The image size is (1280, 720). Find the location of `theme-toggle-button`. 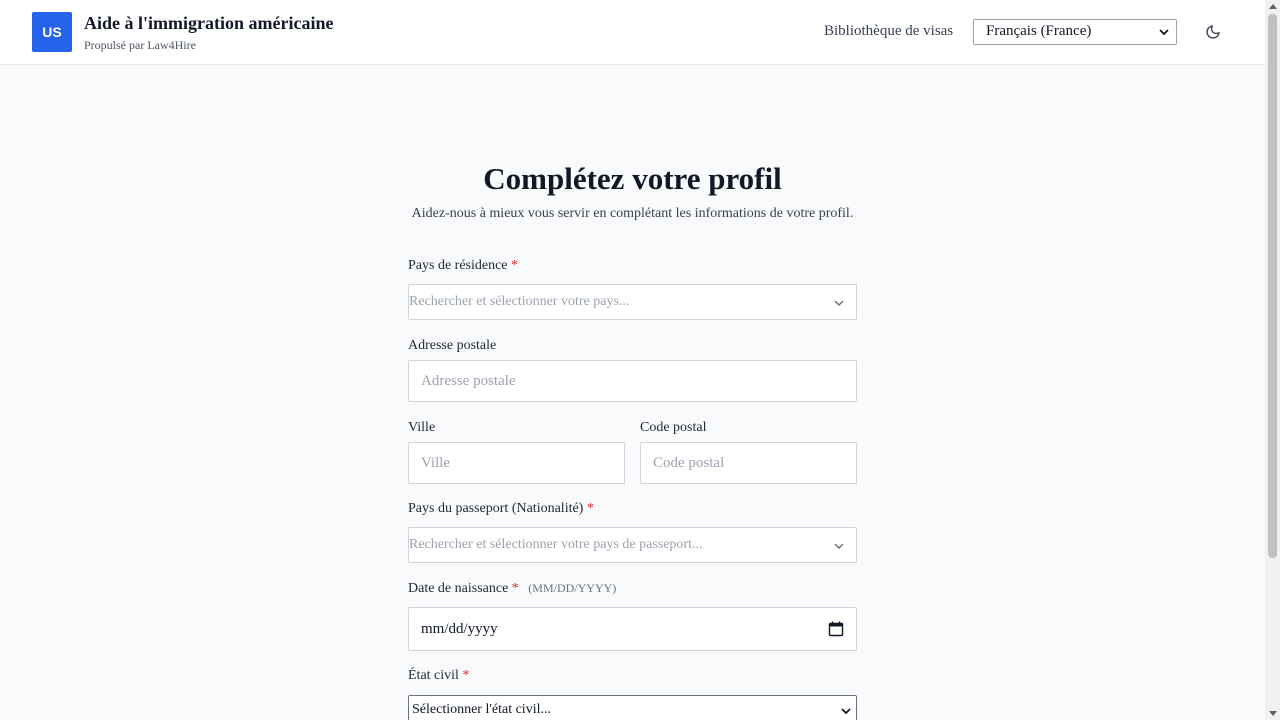

theme-toggle-button is located at coordinates (1213, 32).